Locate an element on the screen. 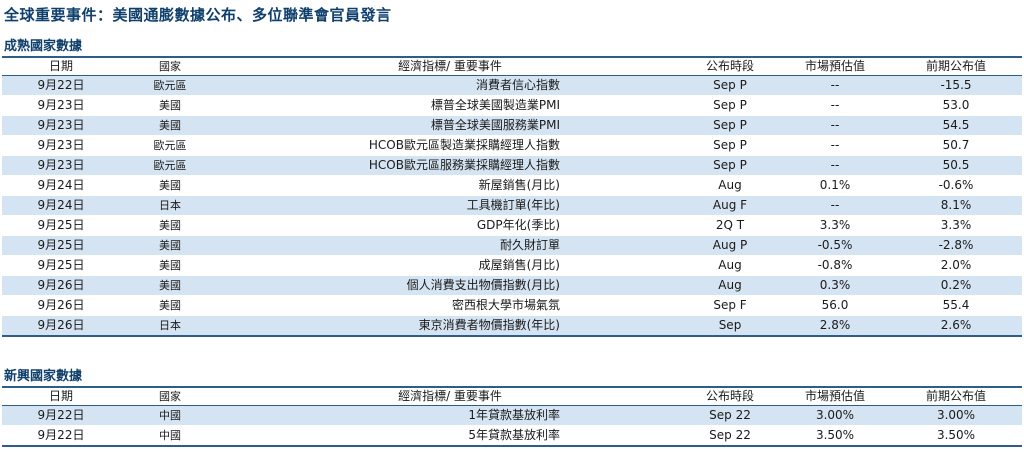 This screenshot has width=1024, height=453. cell-previous: 3.3% is located at coordinates (956, 225).